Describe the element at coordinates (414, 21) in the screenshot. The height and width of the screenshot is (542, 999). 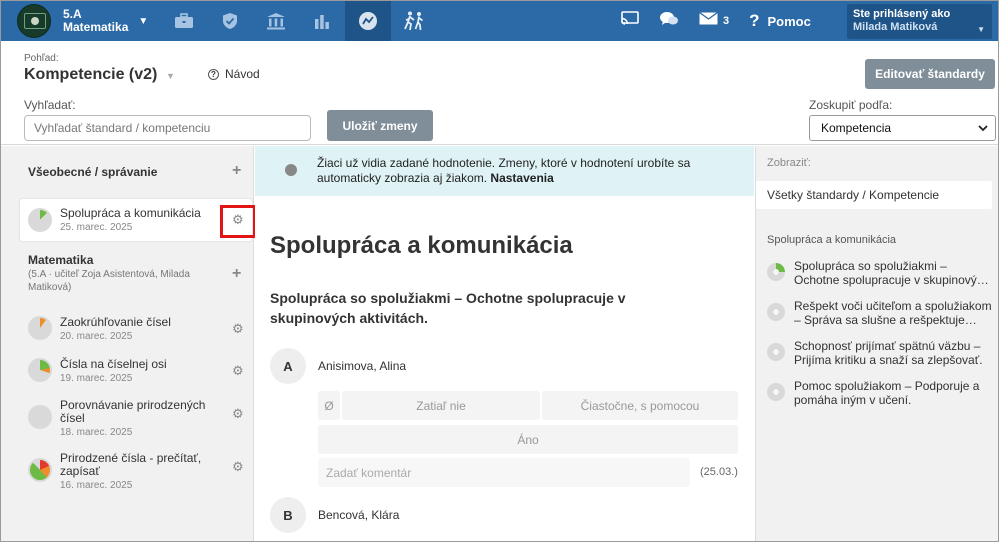
I see `hiking-icon` at that location.